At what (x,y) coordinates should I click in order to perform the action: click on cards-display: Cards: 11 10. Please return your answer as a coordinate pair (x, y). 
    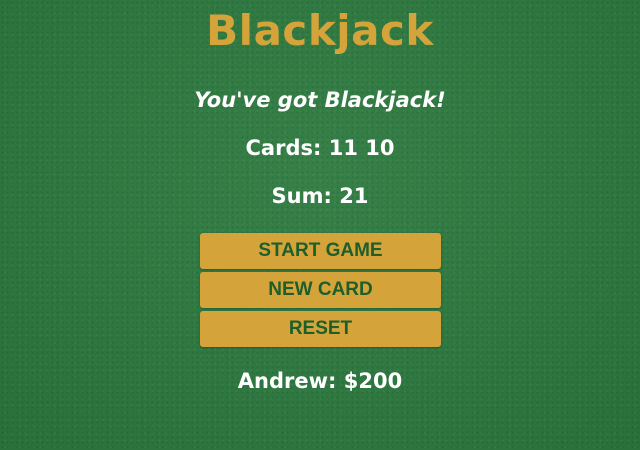
    Looking at the image, I should click on (320, 148).